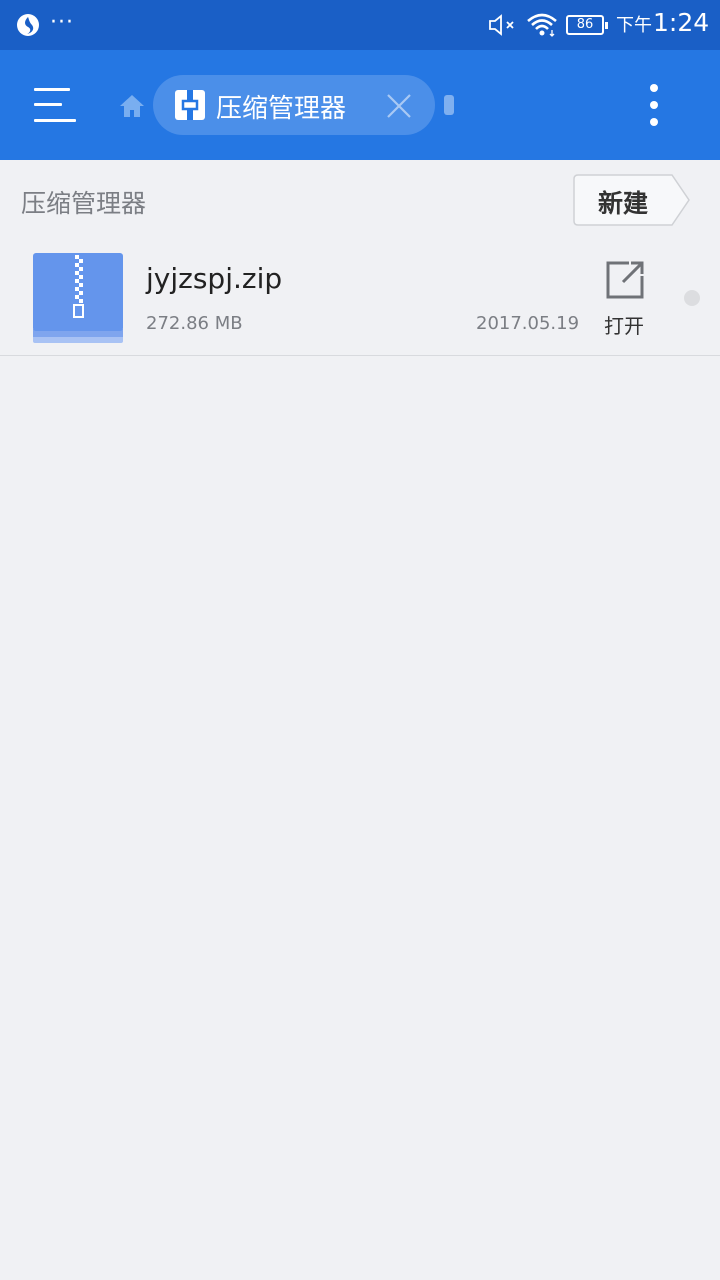 This screenshot has height=1280, width=720. What do you see at coordinates (28, 25) in the screenshot?
I see `app-notification-icon` at bounding box center [28, 25].